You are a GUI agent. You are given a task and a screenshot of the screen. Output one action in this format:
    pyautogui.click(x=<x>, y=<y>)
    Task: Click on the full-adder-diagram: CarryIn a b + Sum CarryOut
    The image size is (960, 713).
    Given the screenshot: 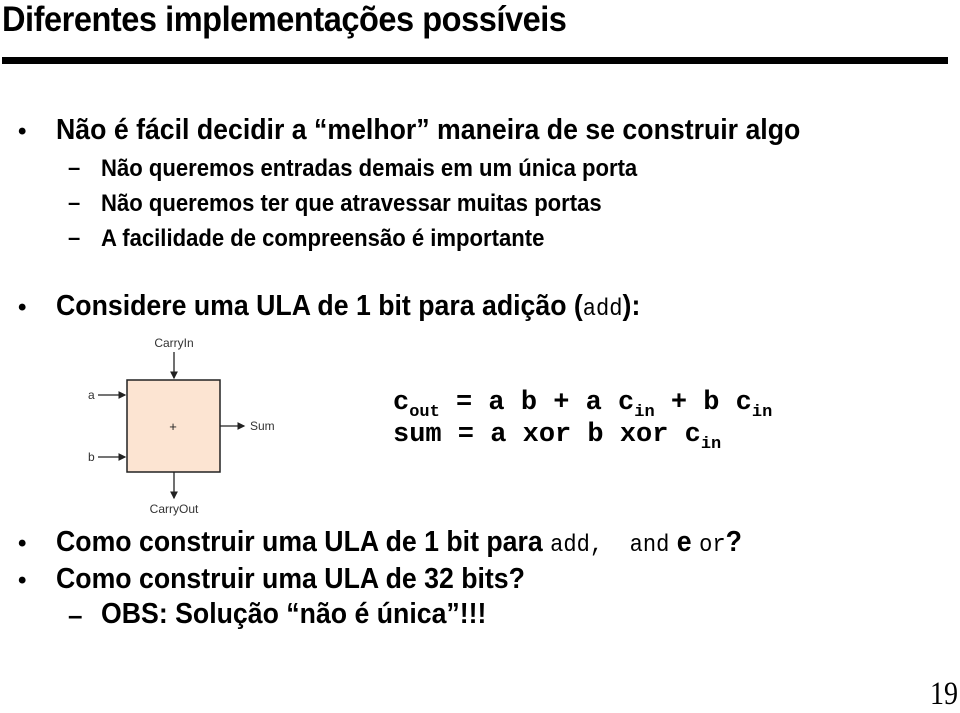 What is the action you would take?
    pyautogui.click(x=181, y=426)
    